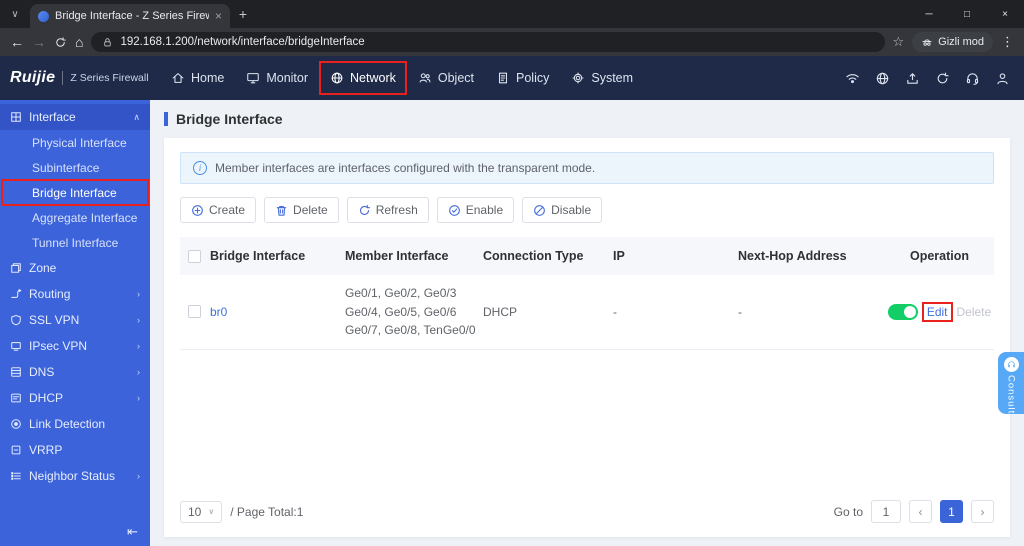 The image size is (1024, 546). What do you see at coordinates (456, 78) in the screenshot?
I see `nav-label: Object` at bounding box center [456, 78].